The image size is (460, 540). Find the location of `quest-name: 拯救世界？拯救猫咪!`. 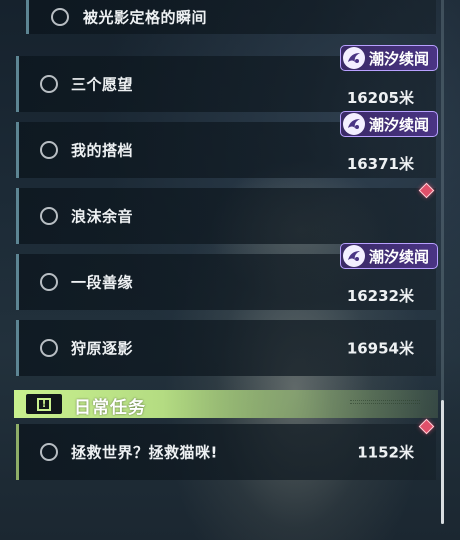

quest-name: 拯救世界？拯救猫咪! is located at coordinates (144, 452).